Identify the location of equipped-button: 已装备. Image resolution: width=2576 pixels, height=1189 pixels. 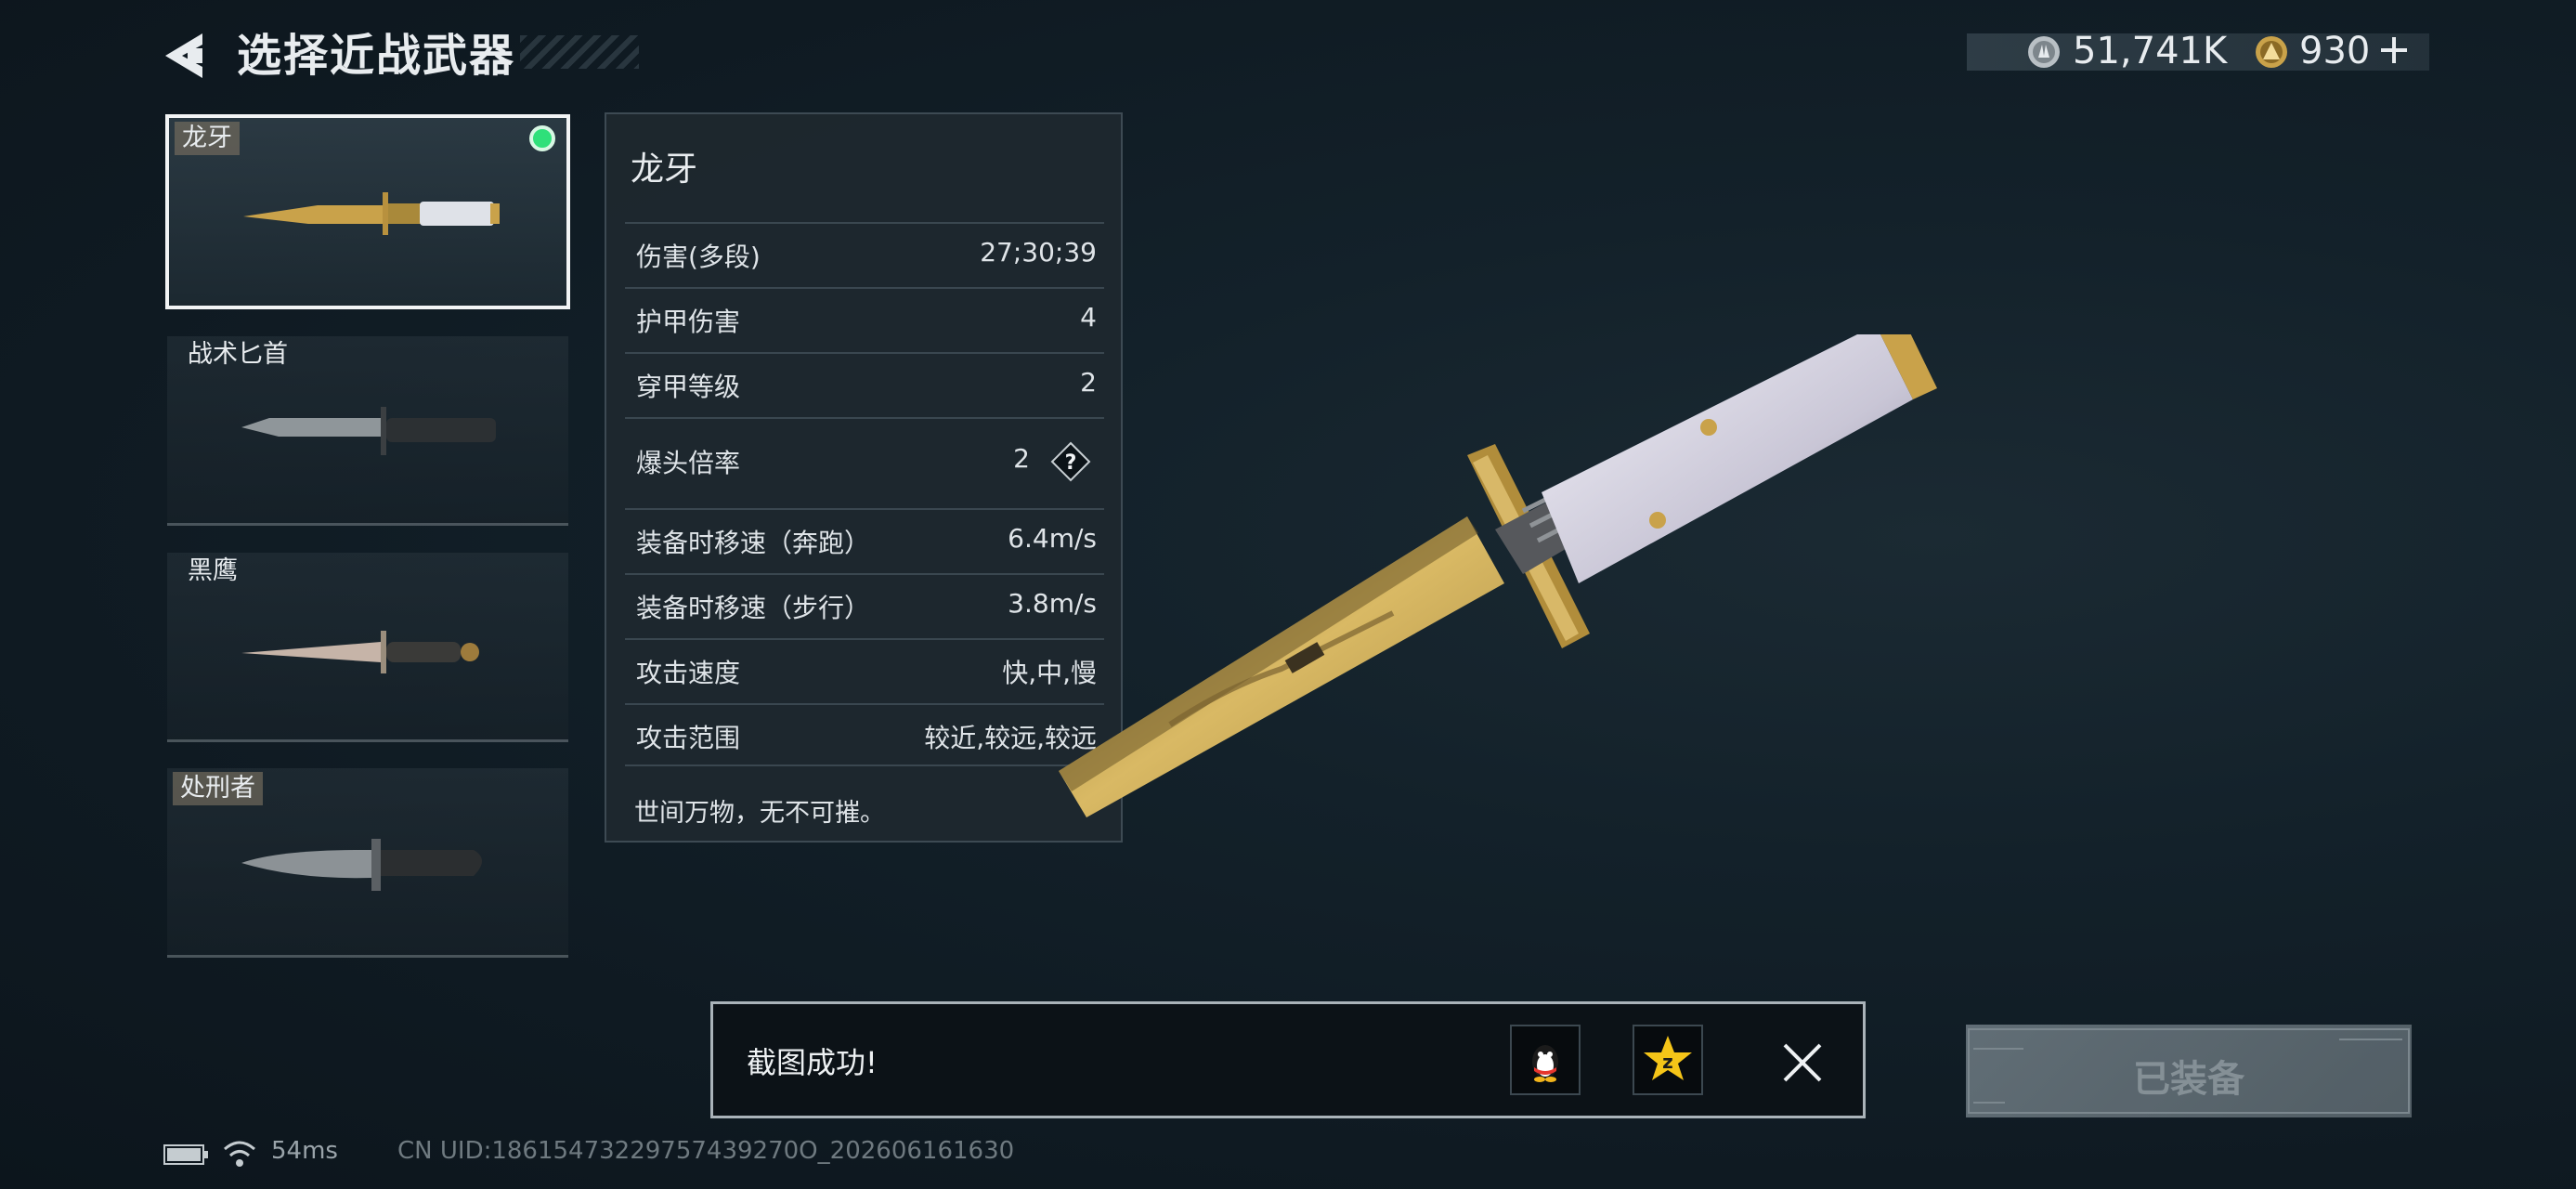
(2189, 1071).